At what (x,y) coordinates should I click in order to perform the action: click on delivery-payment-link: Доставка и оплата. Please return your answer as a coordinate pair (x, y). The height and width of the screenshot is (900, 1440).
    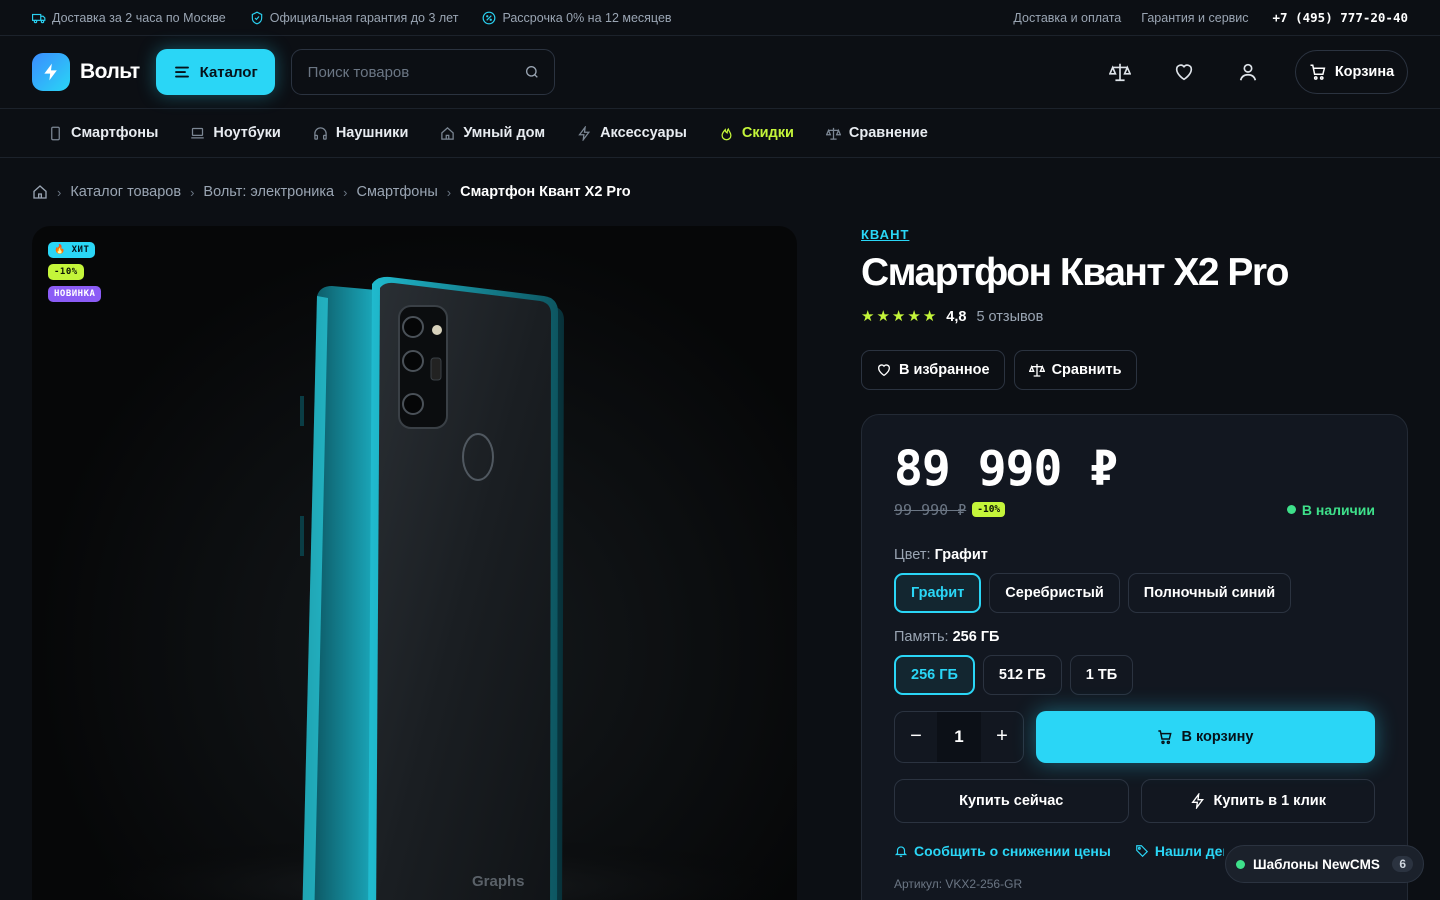
    Looking at the image, I should click on (1067, 18).